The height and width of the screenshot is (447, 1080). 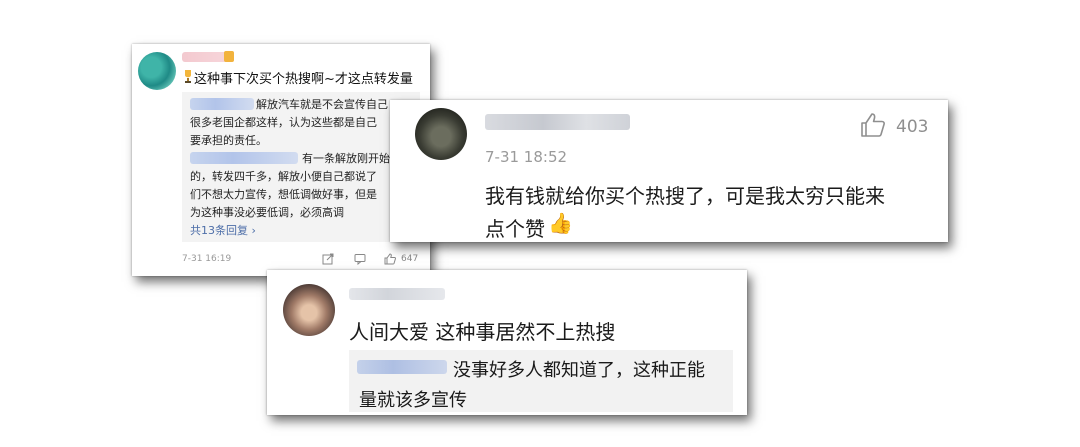 I want to click on thumbs-up-emoji: 👍, so click(x=560, y=223).